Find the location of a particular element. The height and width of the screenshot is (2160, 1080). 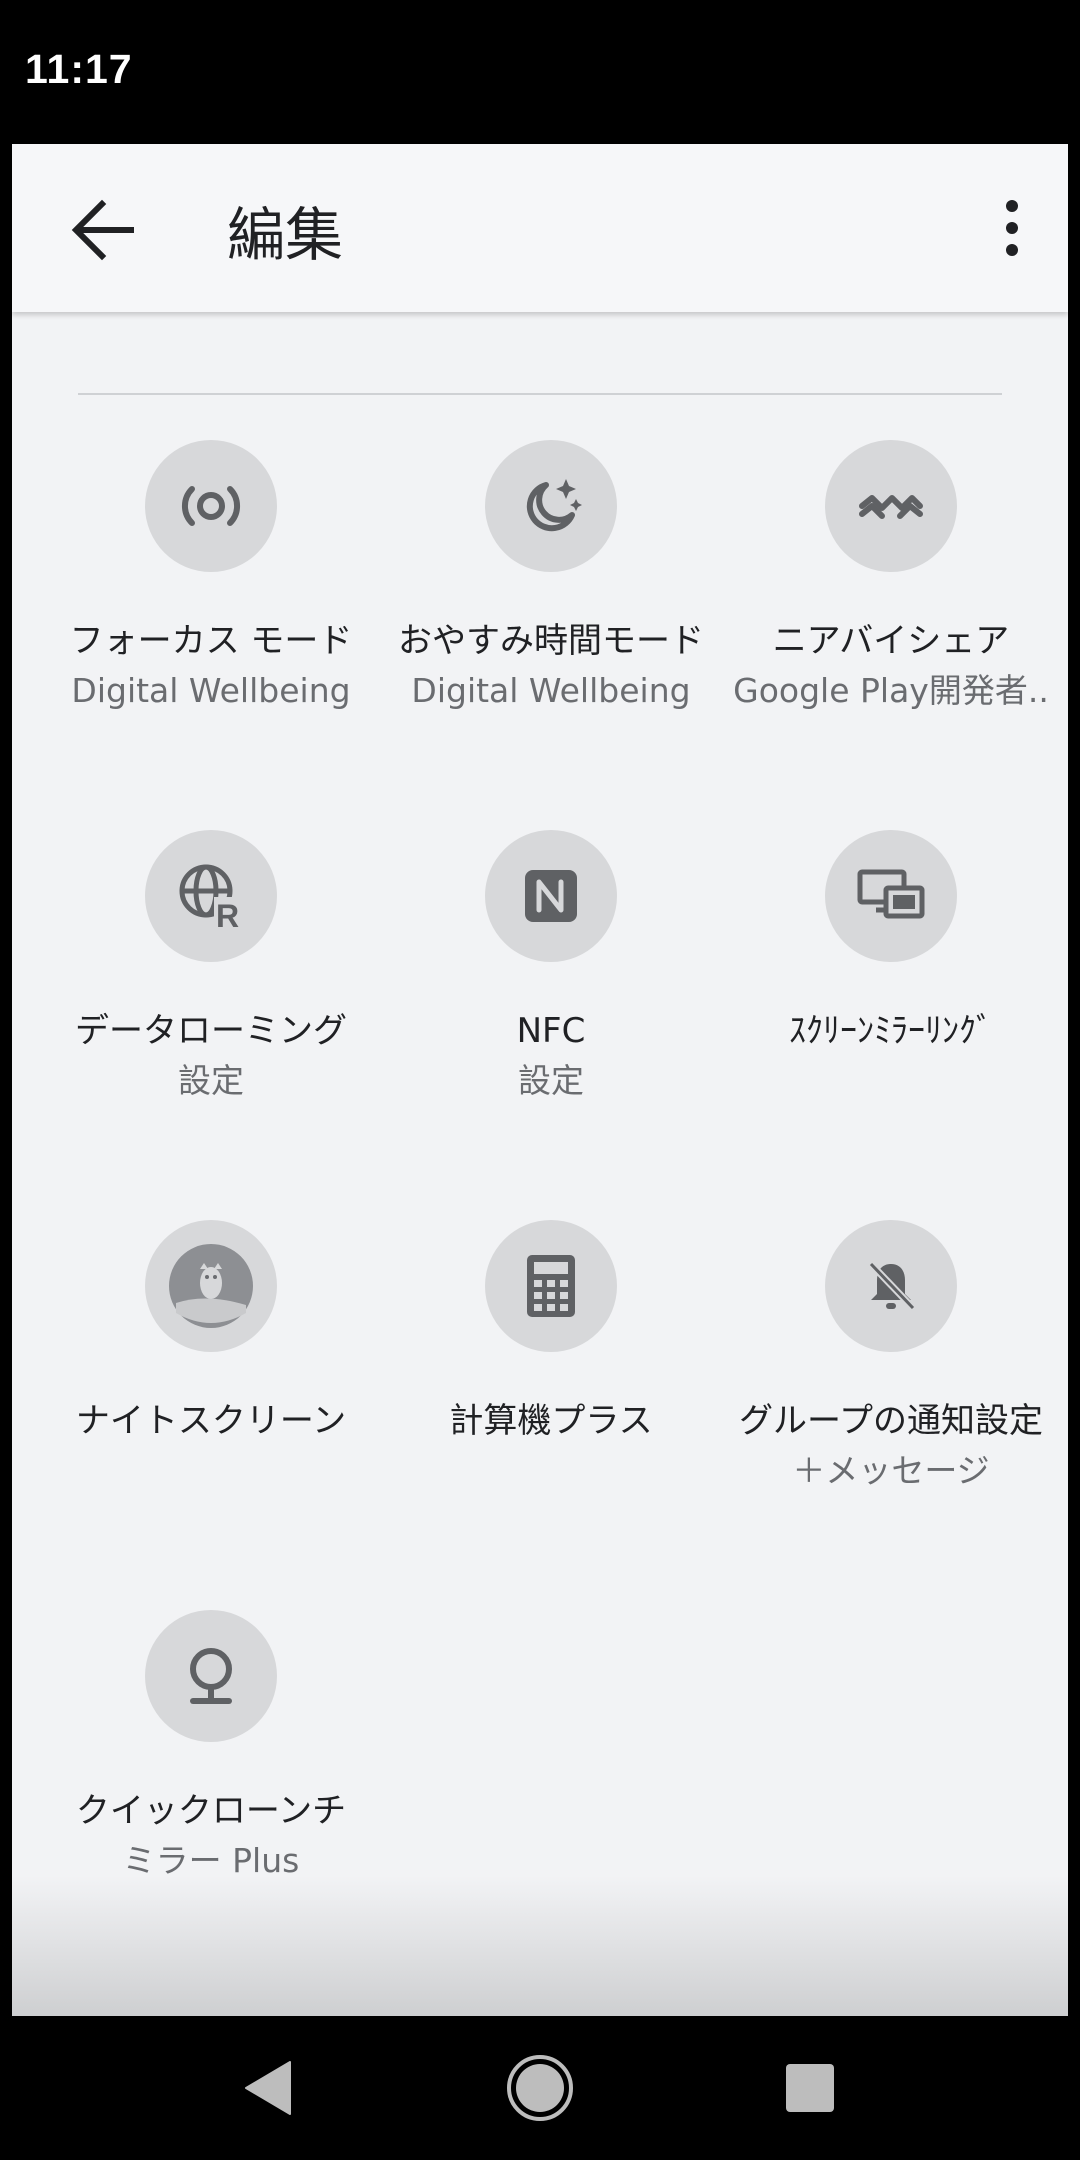

data-roaming-globe-icon: R is located at coordinates (211, 897).